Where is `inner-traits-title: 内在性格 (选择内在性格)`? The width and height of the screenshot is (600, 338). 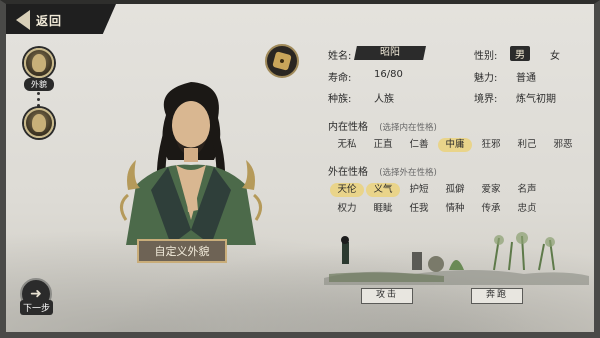
inner-traits-title: 内在性格 (选择内在性格) is located at coordinates (382, 125).